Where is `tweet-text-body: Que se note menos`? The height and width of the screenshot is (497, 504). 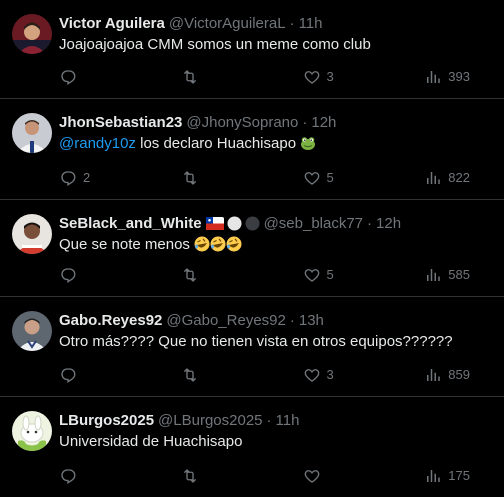 tweet-text-body: Que se note menos is located at coordinates (127, 244).